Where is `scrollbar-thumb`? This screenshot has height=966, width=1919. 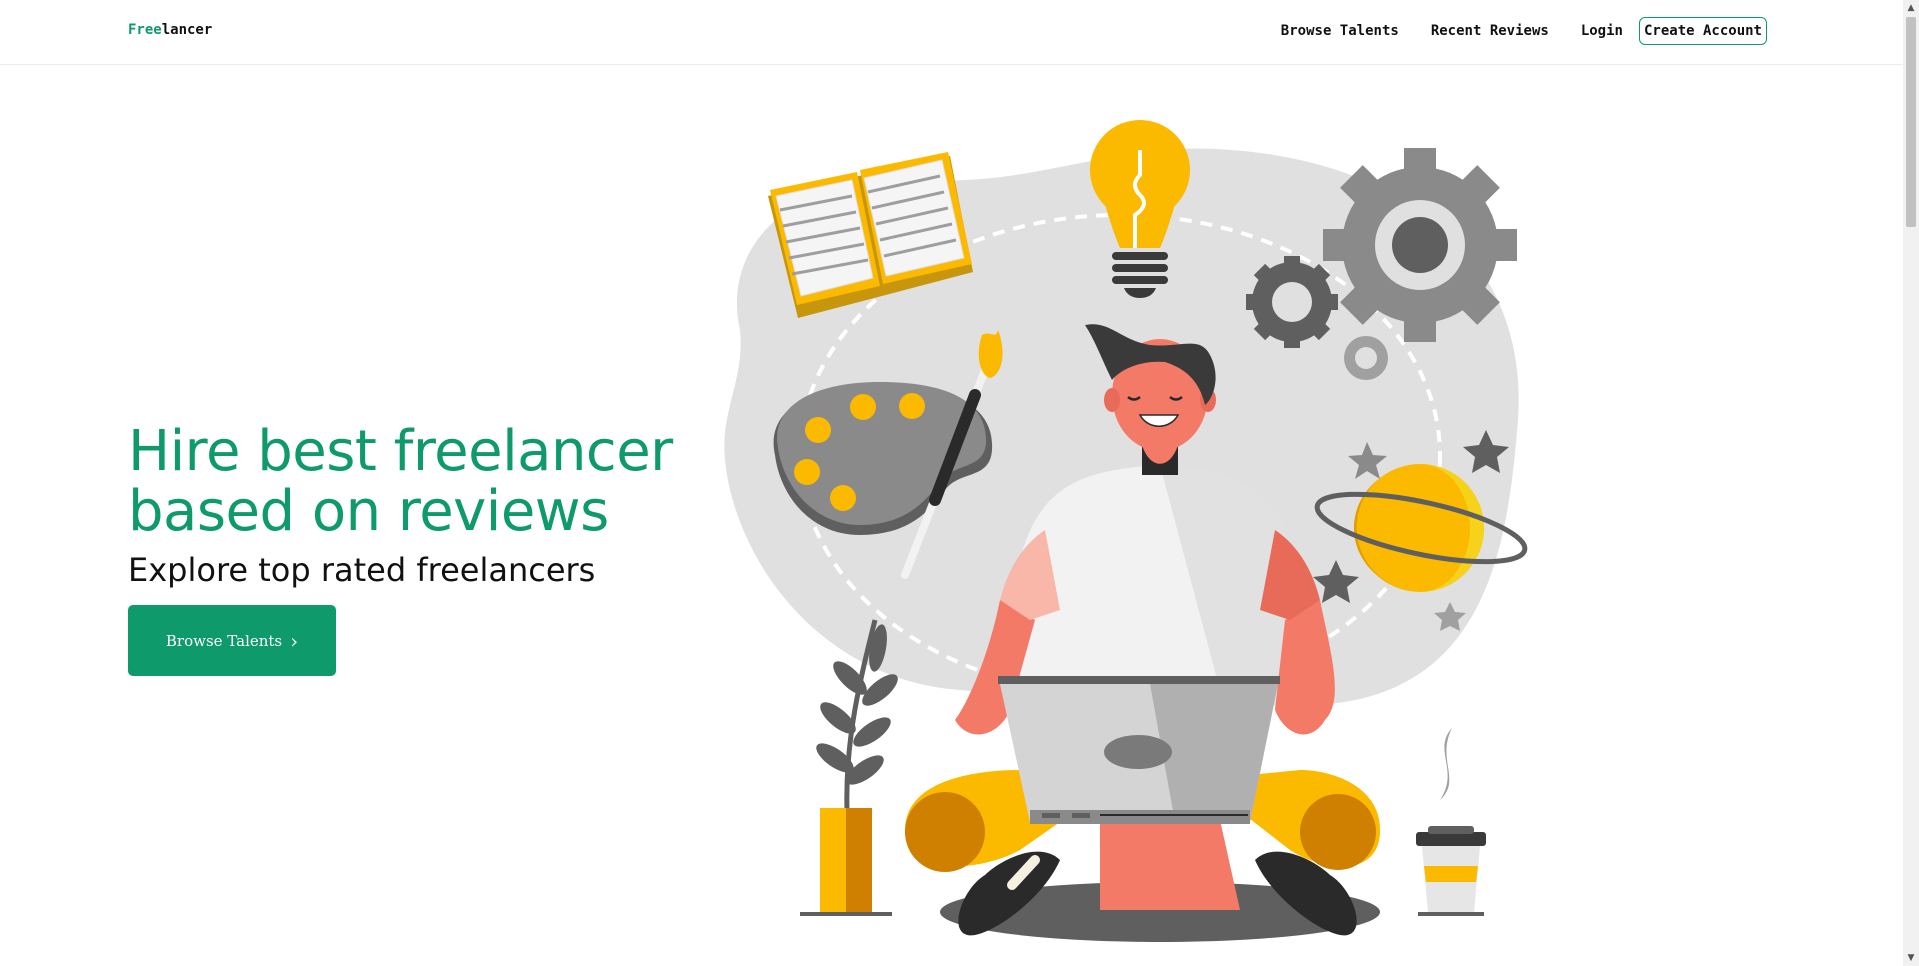 scrollbar-thumb is located at coordinates (1911, 122).